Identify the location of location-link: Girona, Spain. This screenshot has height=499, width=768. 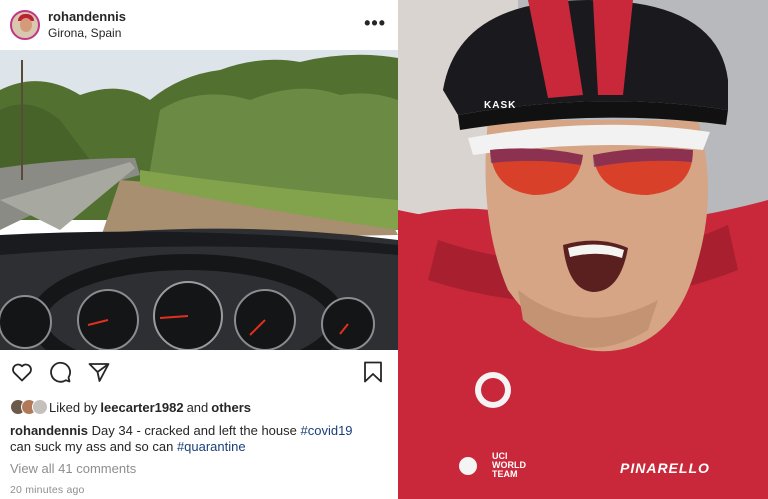
(87, 33).